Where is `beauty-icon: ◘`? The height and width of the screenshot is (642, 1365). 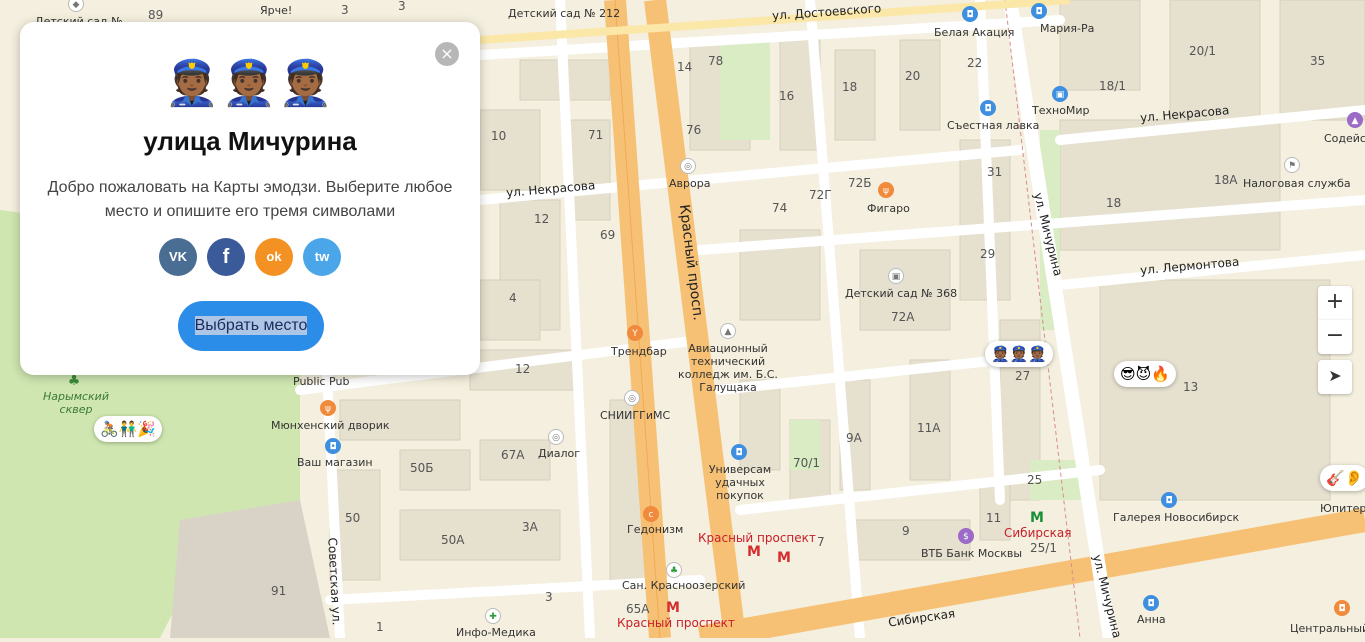 beauty-icon: ◘ is located at coordinates (1151, 603).